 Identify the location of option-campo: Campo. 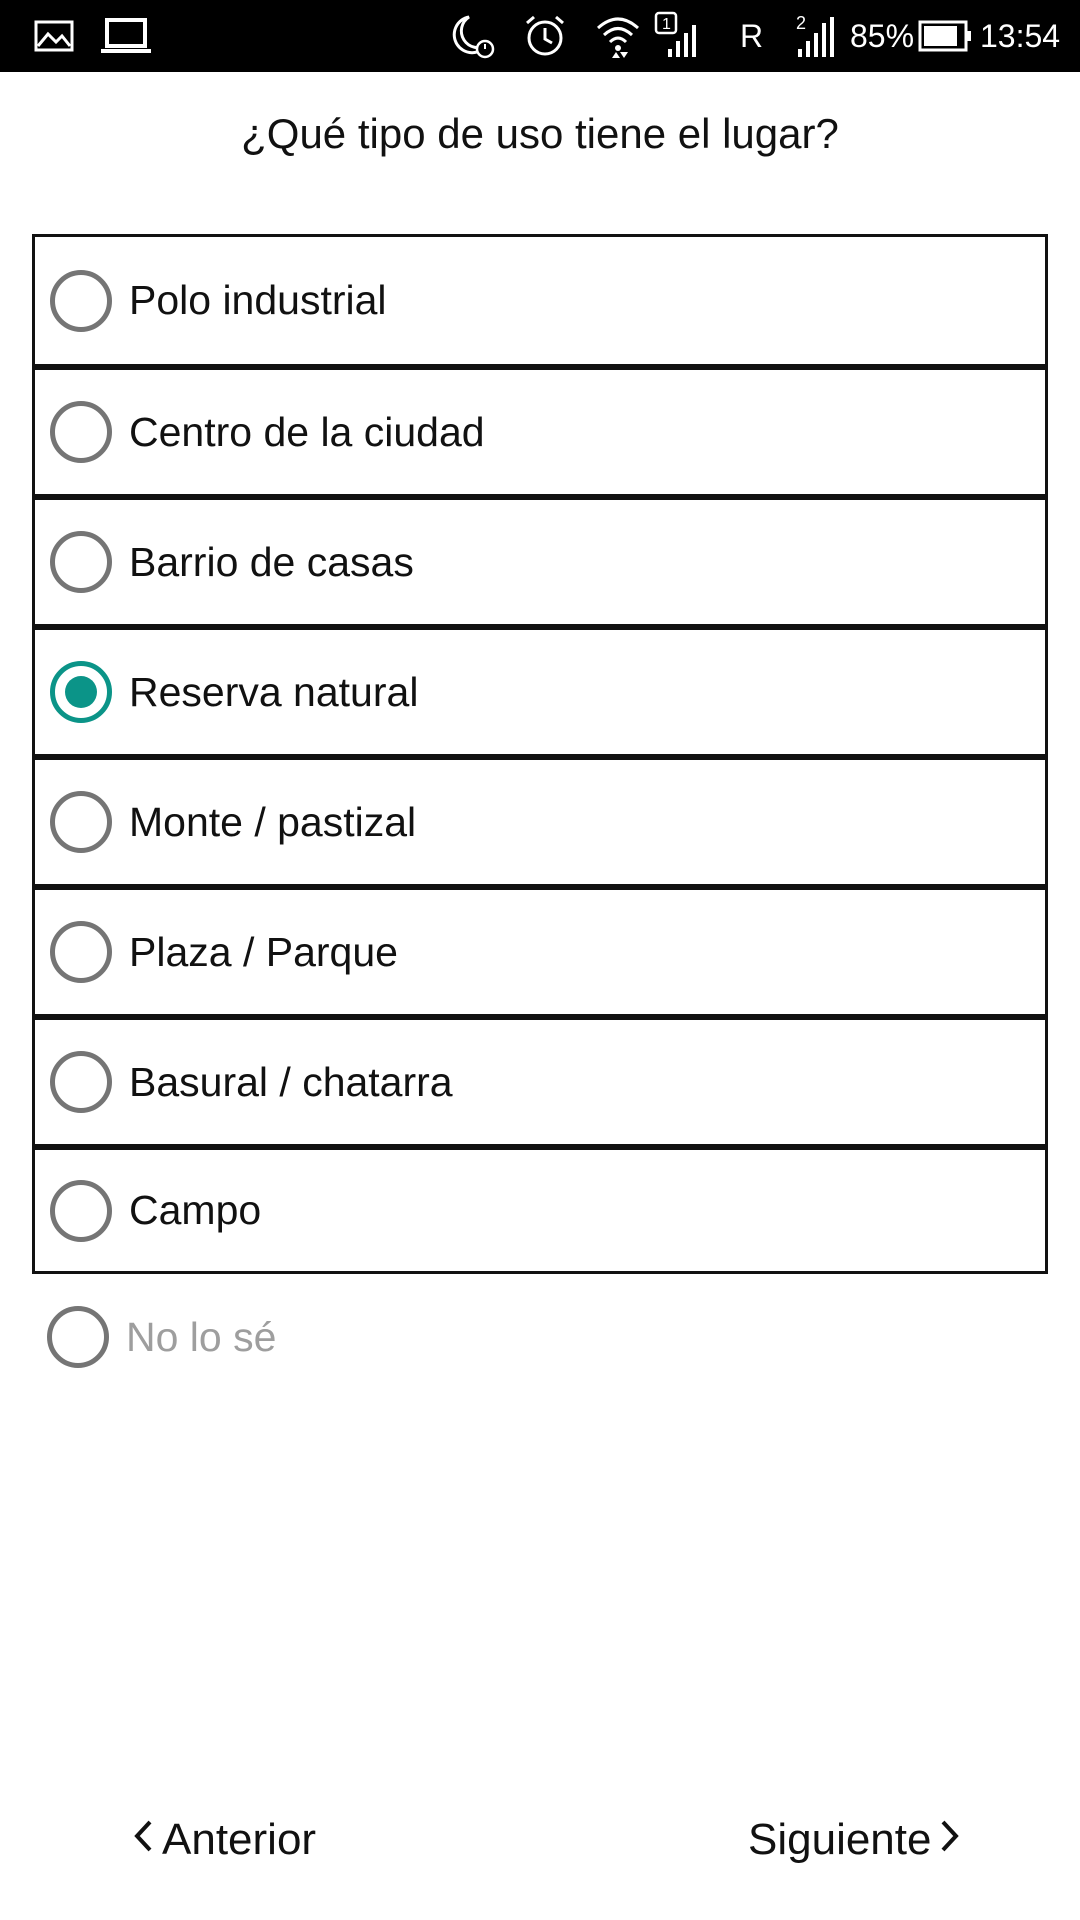
(540, 1209).